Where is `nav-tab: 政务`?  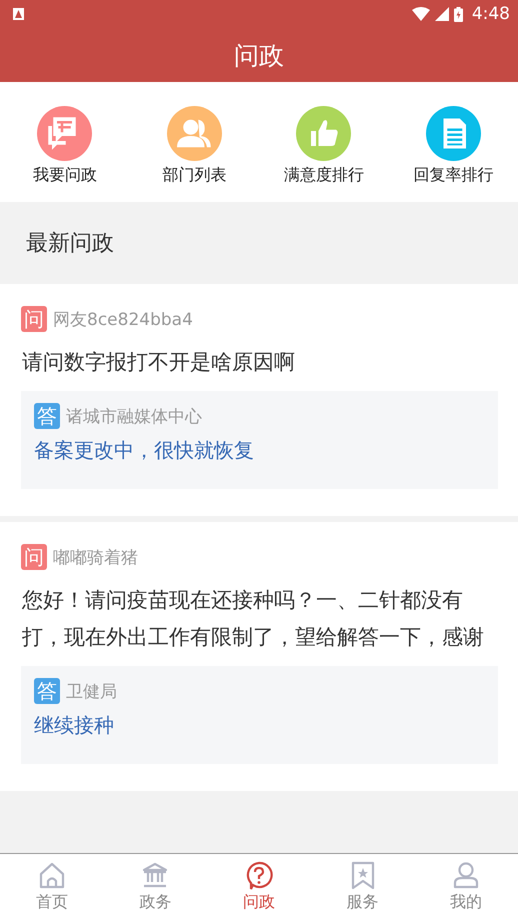
nav-tab: 政务 is located at coordinates (156, 887).